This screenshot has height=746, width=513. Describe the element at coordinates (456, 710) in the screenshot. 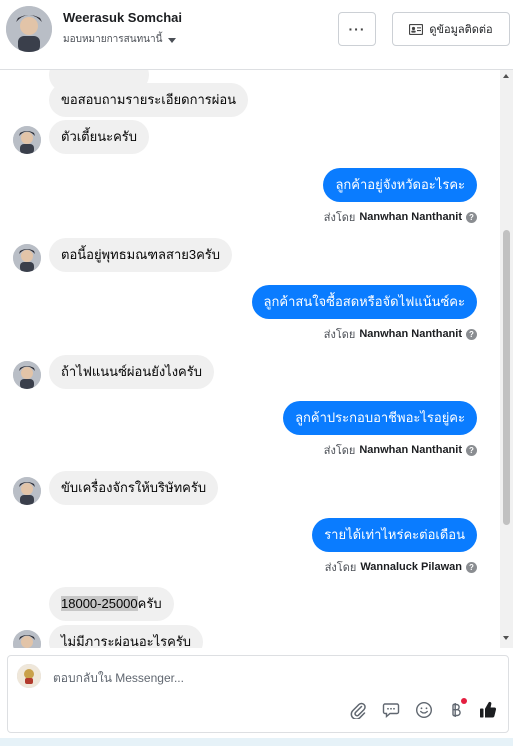

I see `baht-icon` at that location.